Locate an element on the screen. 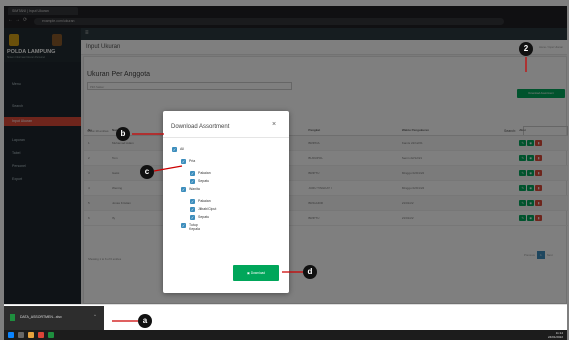  callout-d: d is located at coordinates (310, 272).